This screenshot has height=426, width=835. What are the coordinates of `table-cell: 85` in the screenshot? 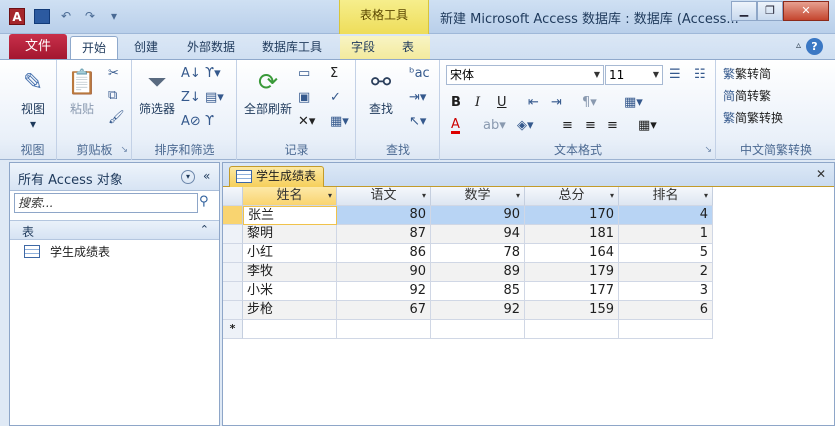 It's located at (478, 291).